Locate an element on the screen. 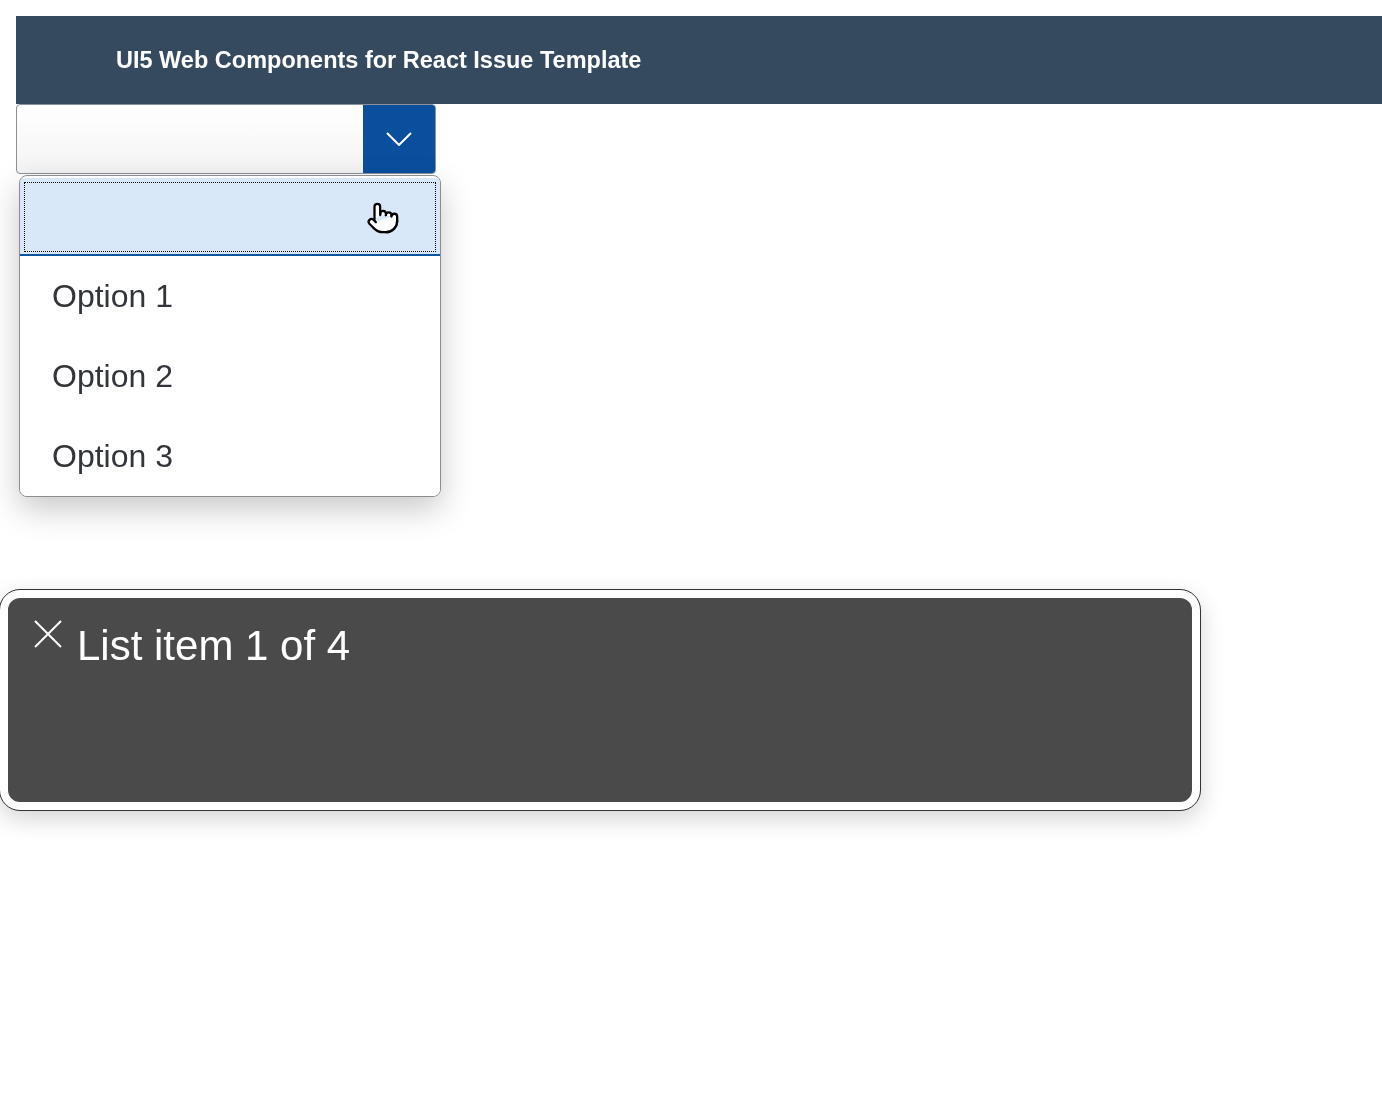 This screenshot has width=1382, height=1100. select-field is located at coordinates (226, 139).